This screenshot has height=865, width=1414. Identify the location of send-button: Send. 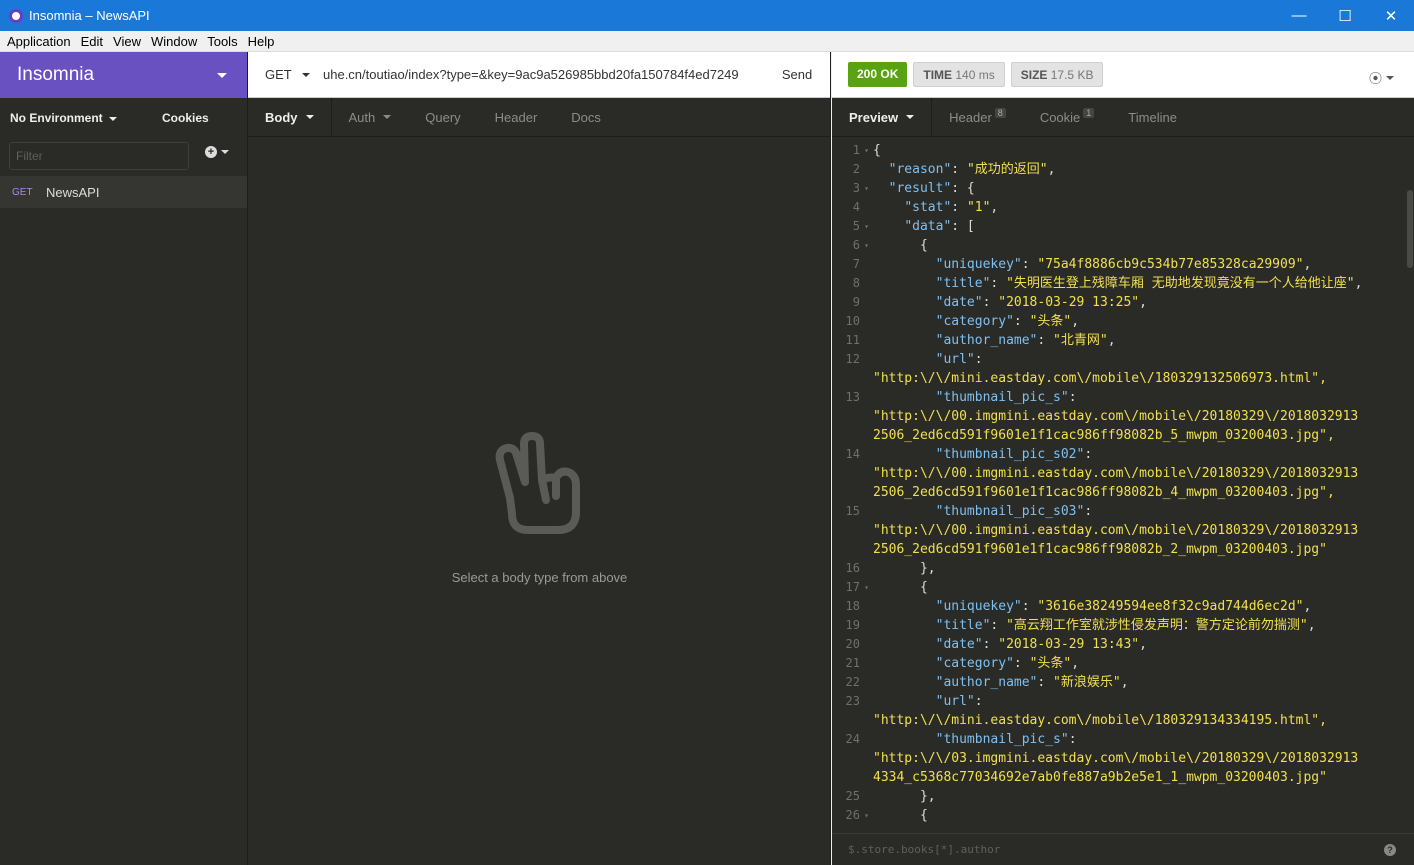
(797, 74).